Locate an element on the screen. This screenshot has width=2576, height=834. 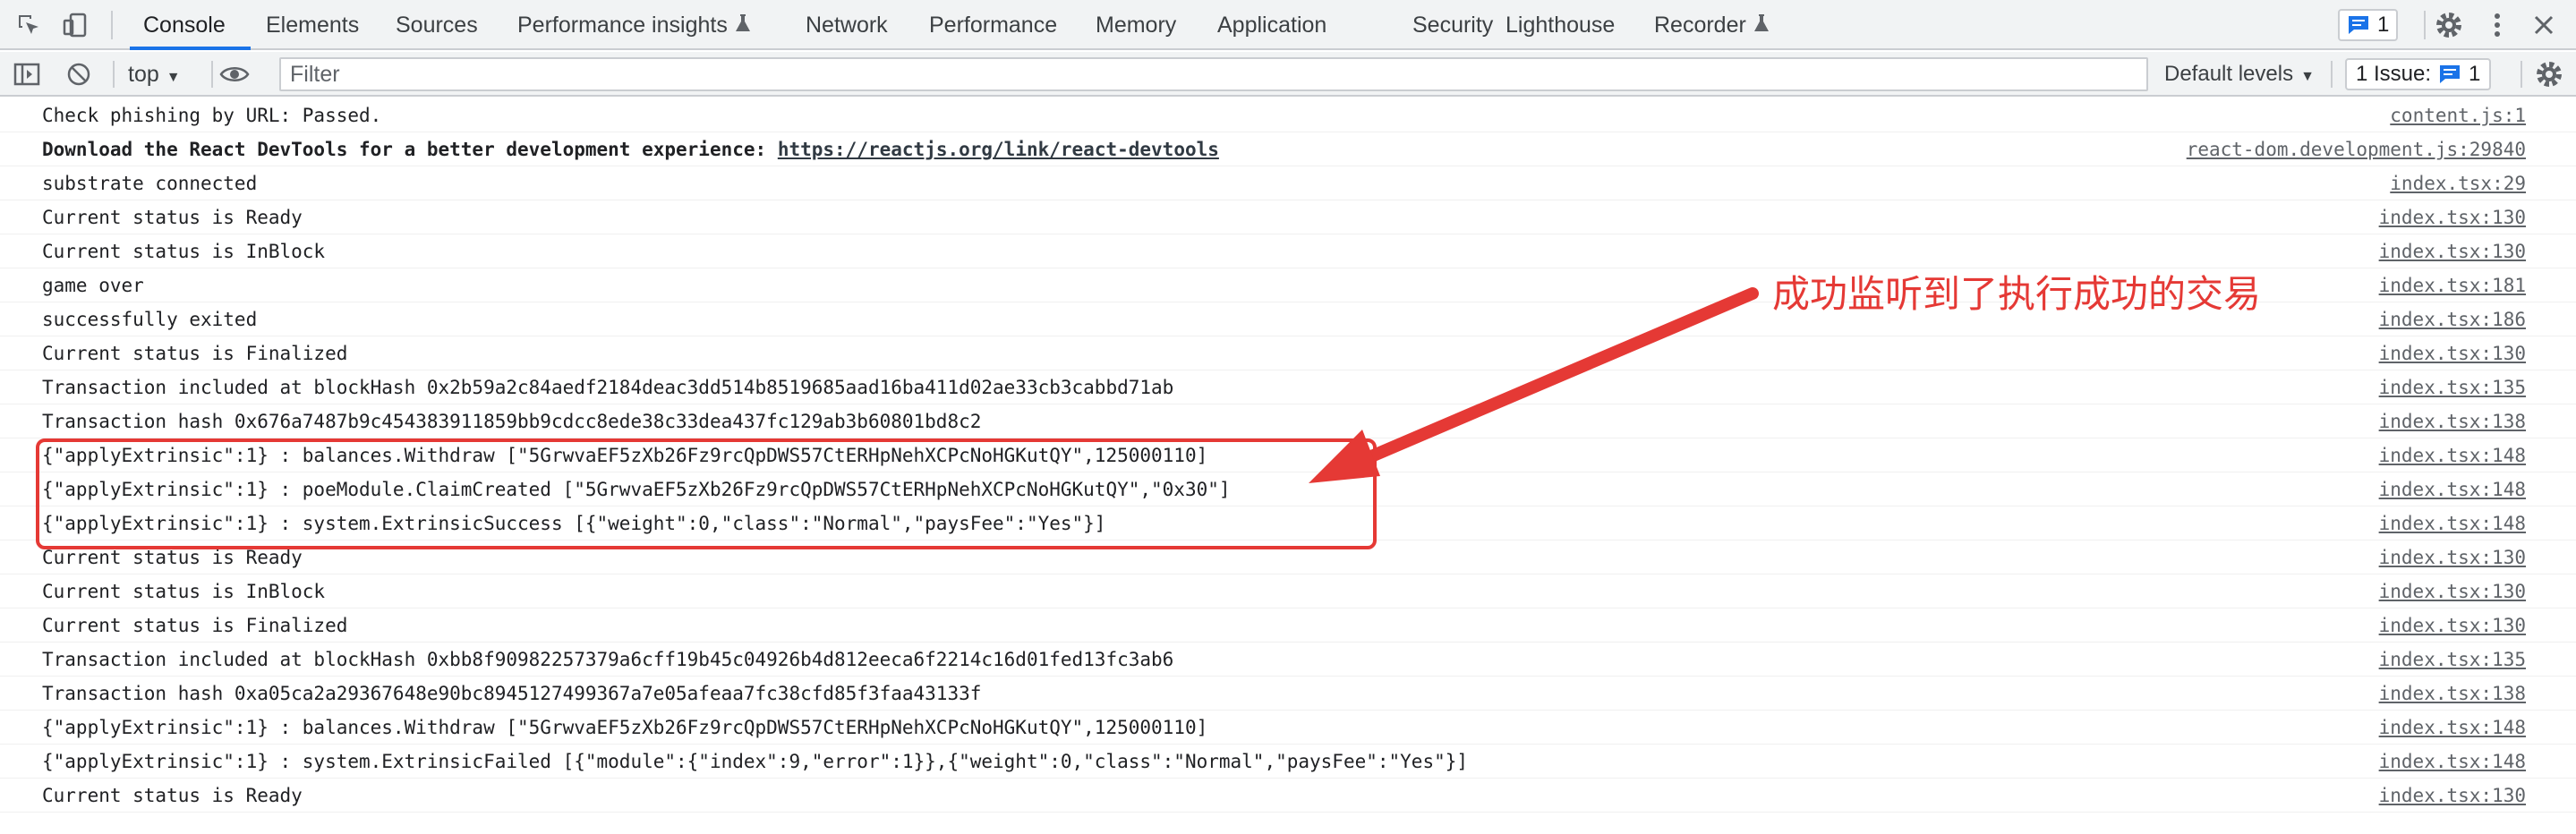
tab-label: Network is located at coordinates (847, 25).